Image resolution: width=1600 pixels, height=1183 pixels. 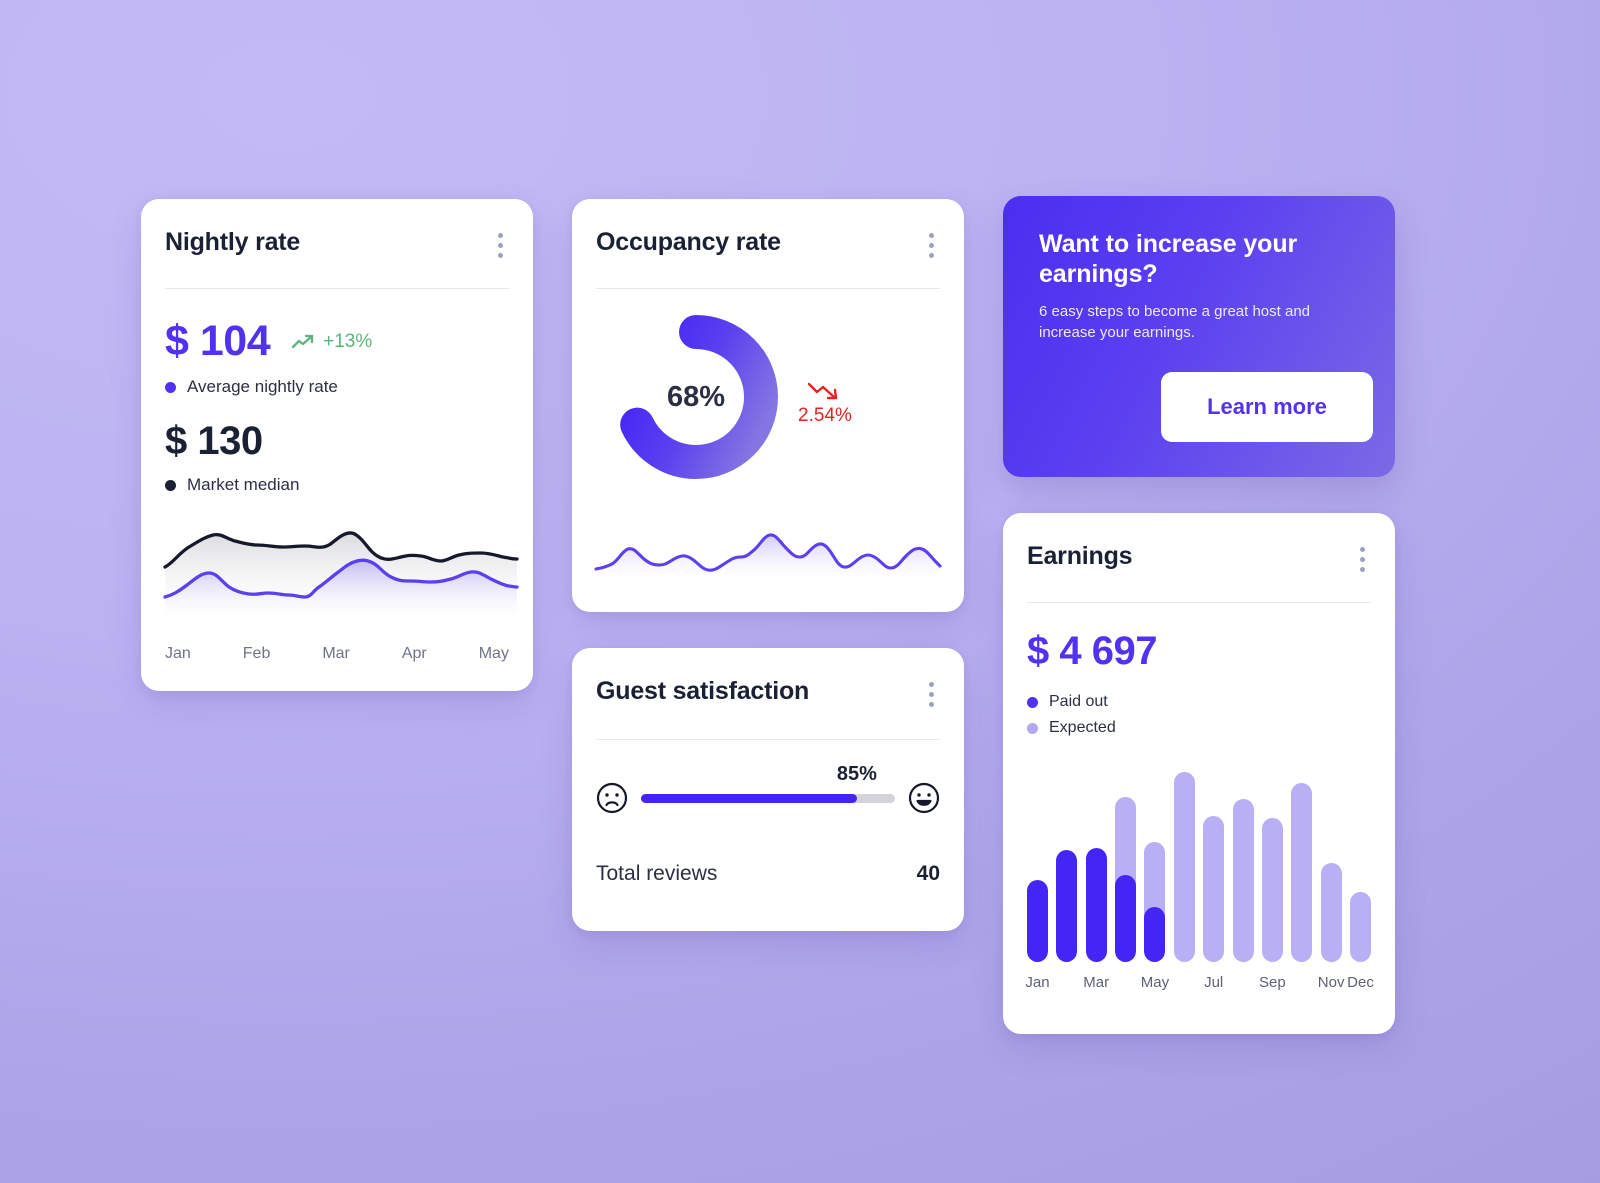 What do you see at coordinates (348, 341) in the screenshot?
I see `nightly-rate-trend-value: +13%` at bounding box center [348, 341].